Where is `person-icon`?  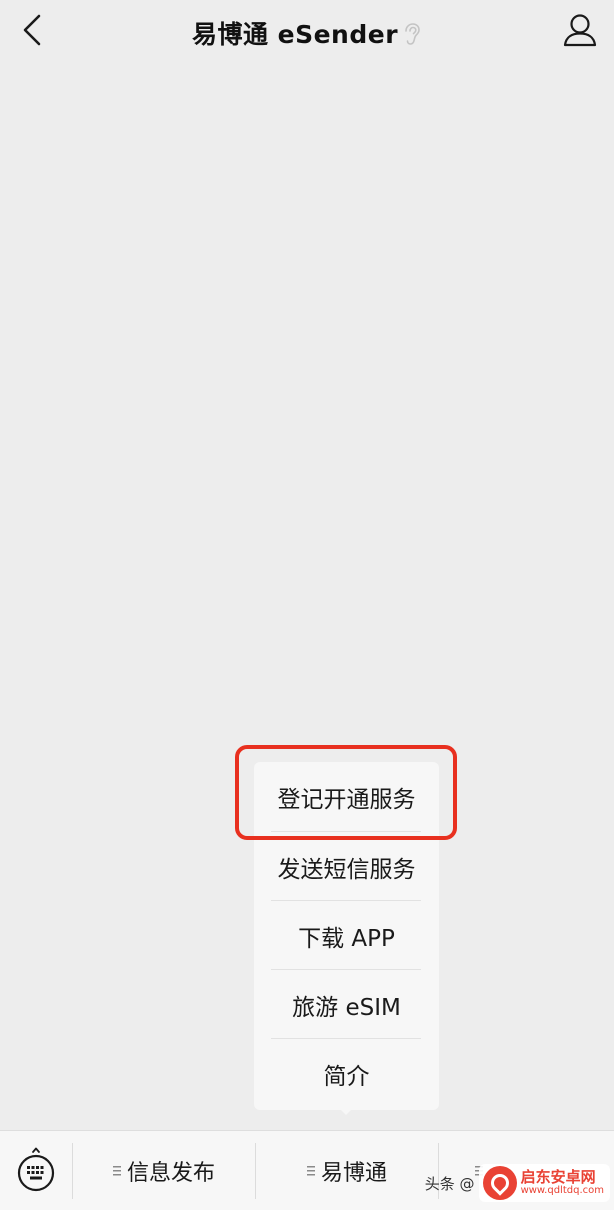
person-icon is located at coordinates (580, 32).